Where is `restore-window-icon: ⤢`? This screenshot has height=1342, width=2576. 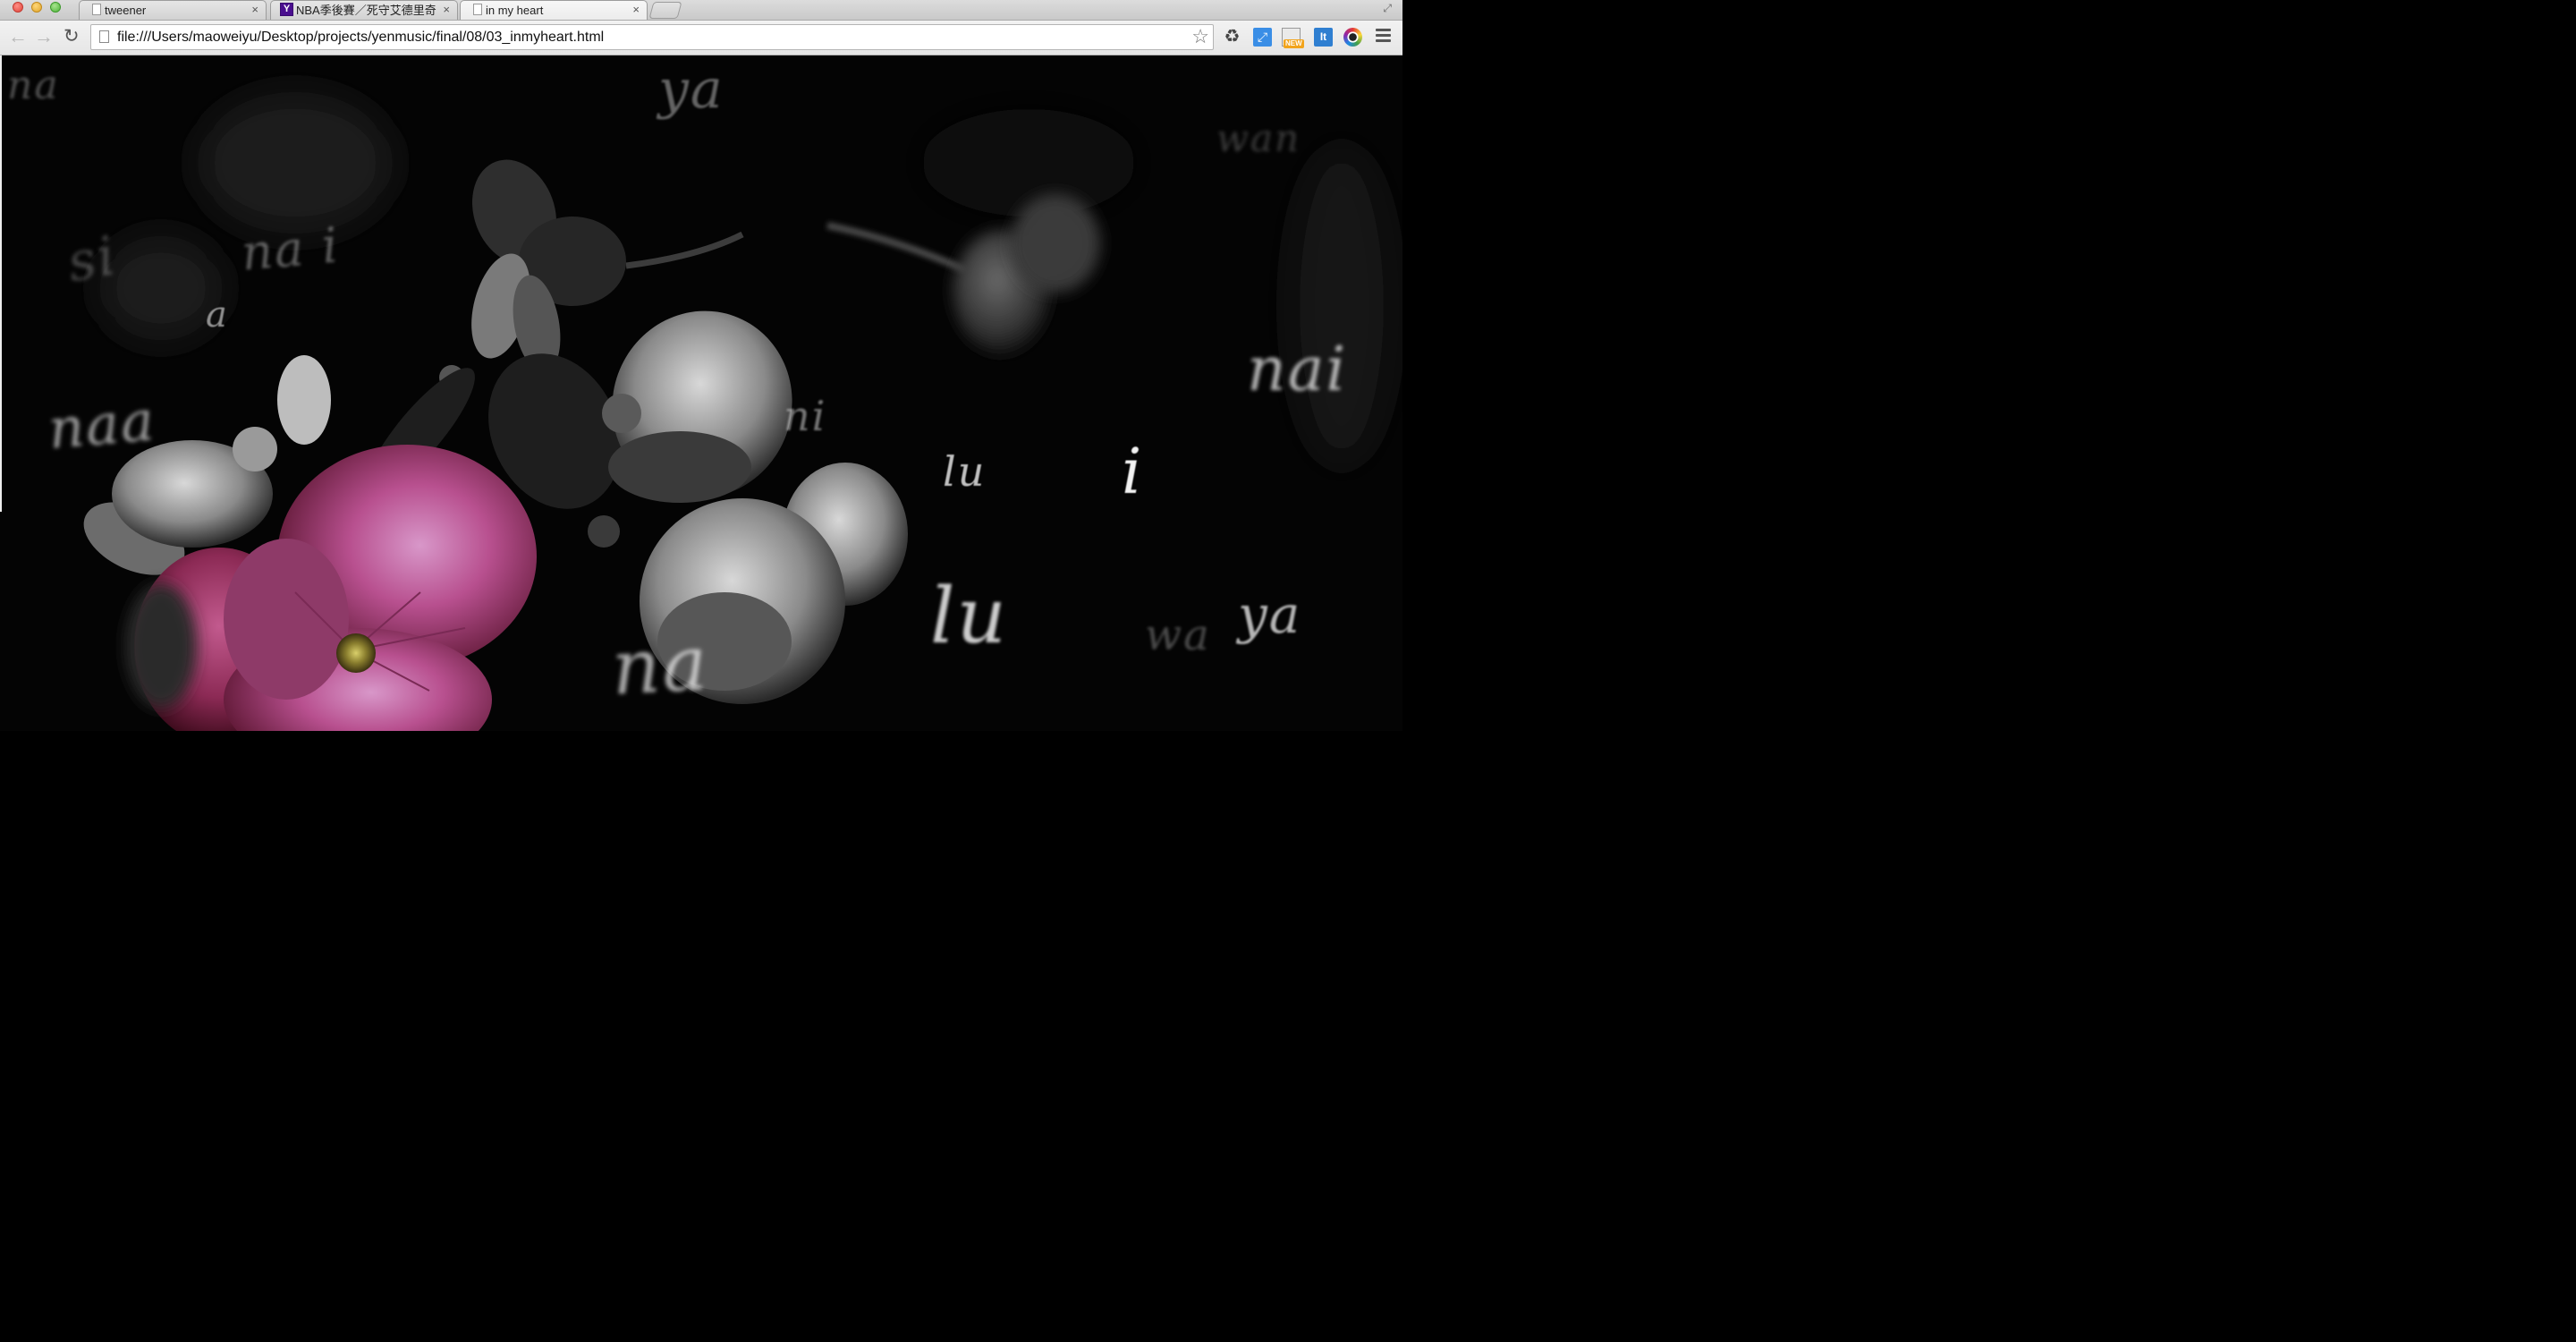
restore-window-icon: ⤢ is located at coordinates (1387, 9).